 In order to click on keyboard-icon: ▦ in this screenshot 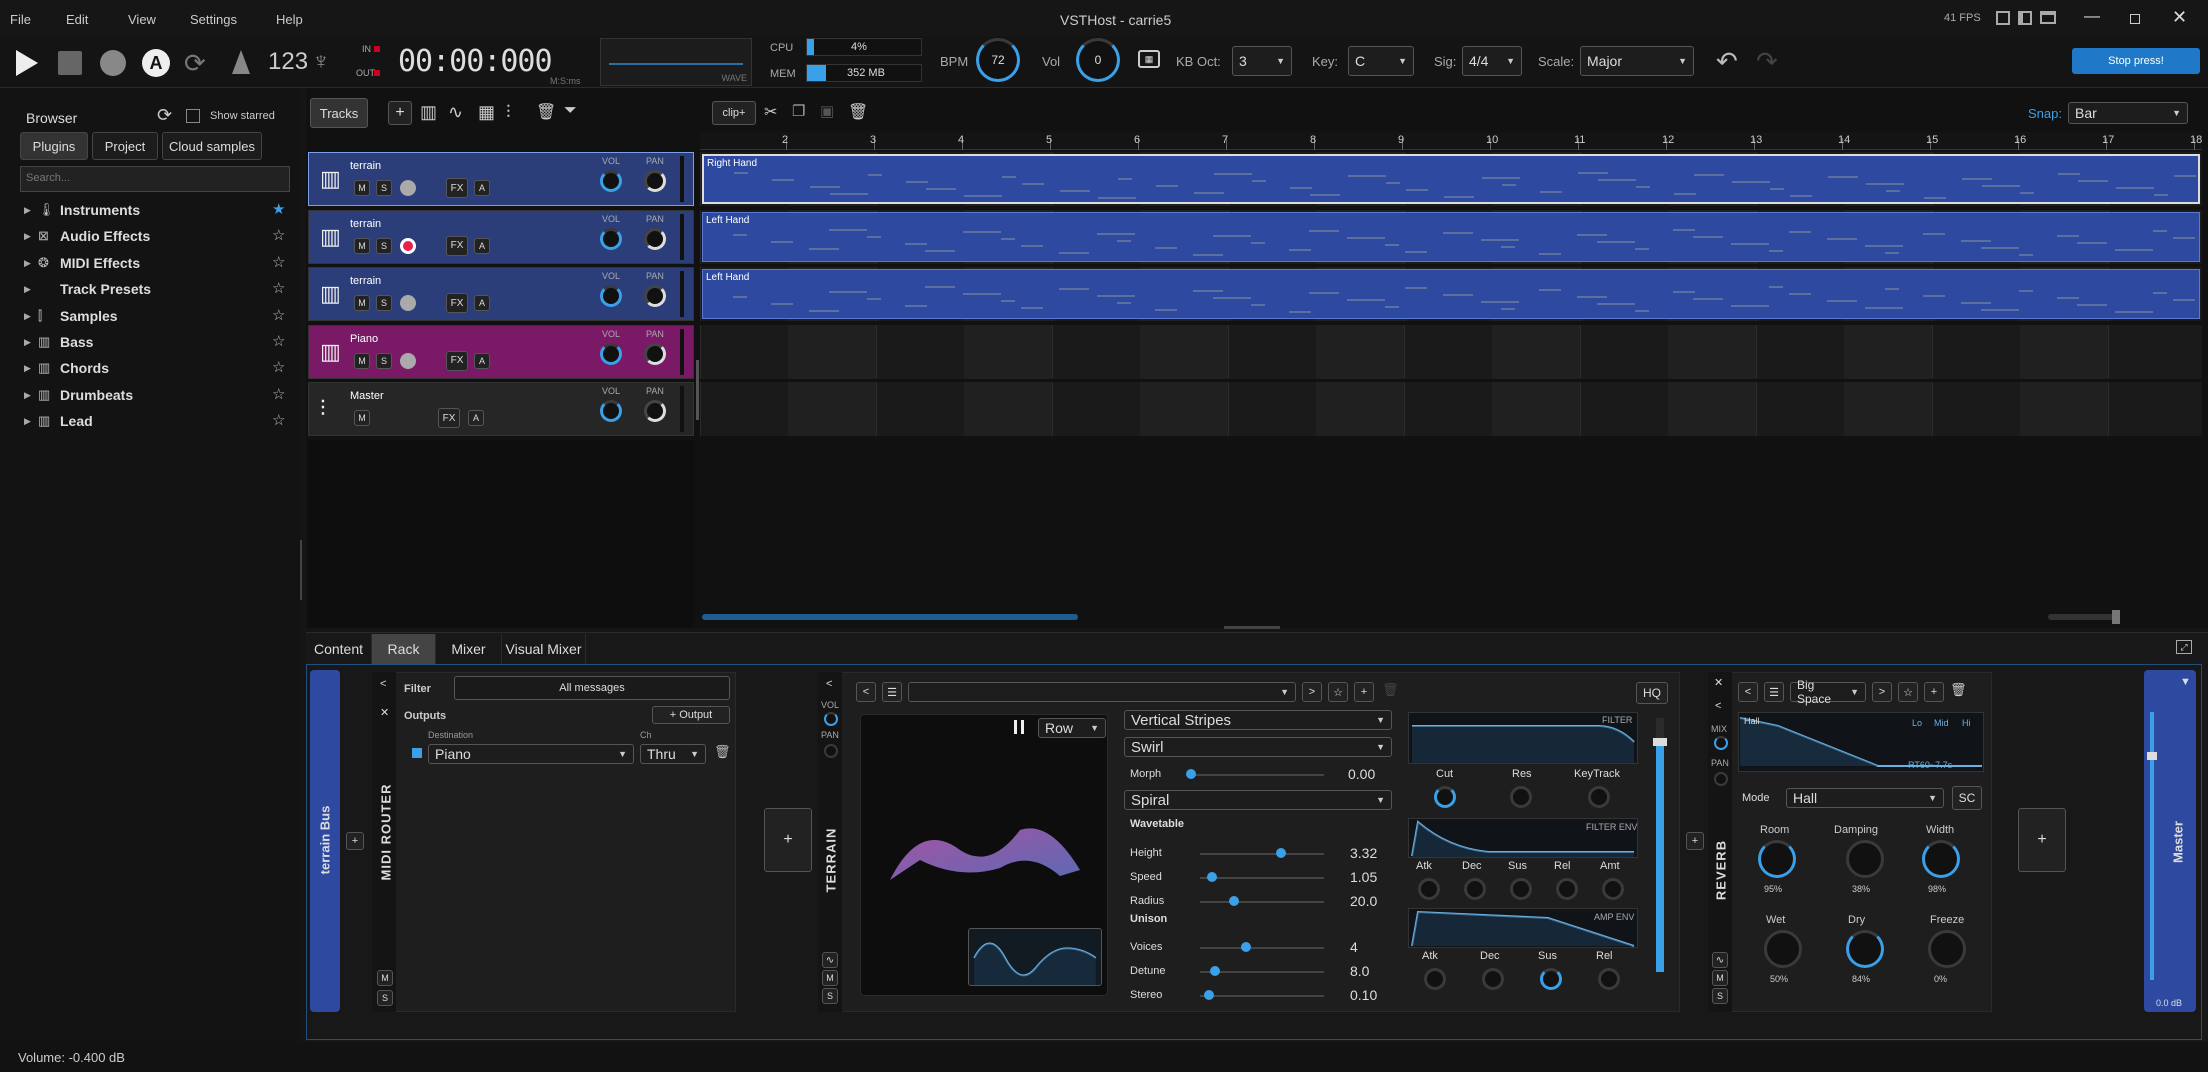, I will do `click(1149, 59)`.